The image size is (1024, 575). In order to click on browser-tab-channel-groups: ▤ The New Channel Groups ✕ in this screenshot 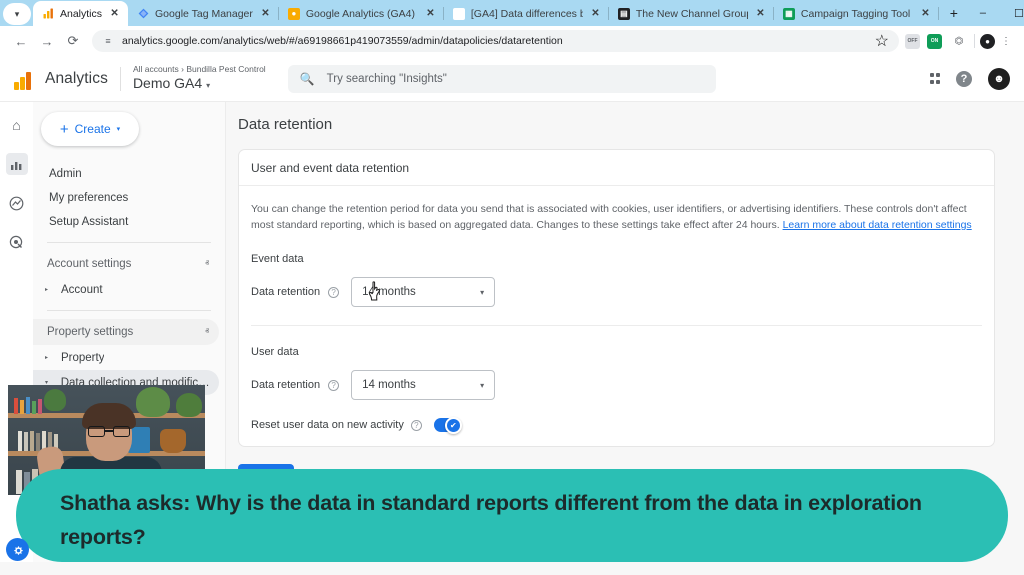, I will do `click(691, 13)`.